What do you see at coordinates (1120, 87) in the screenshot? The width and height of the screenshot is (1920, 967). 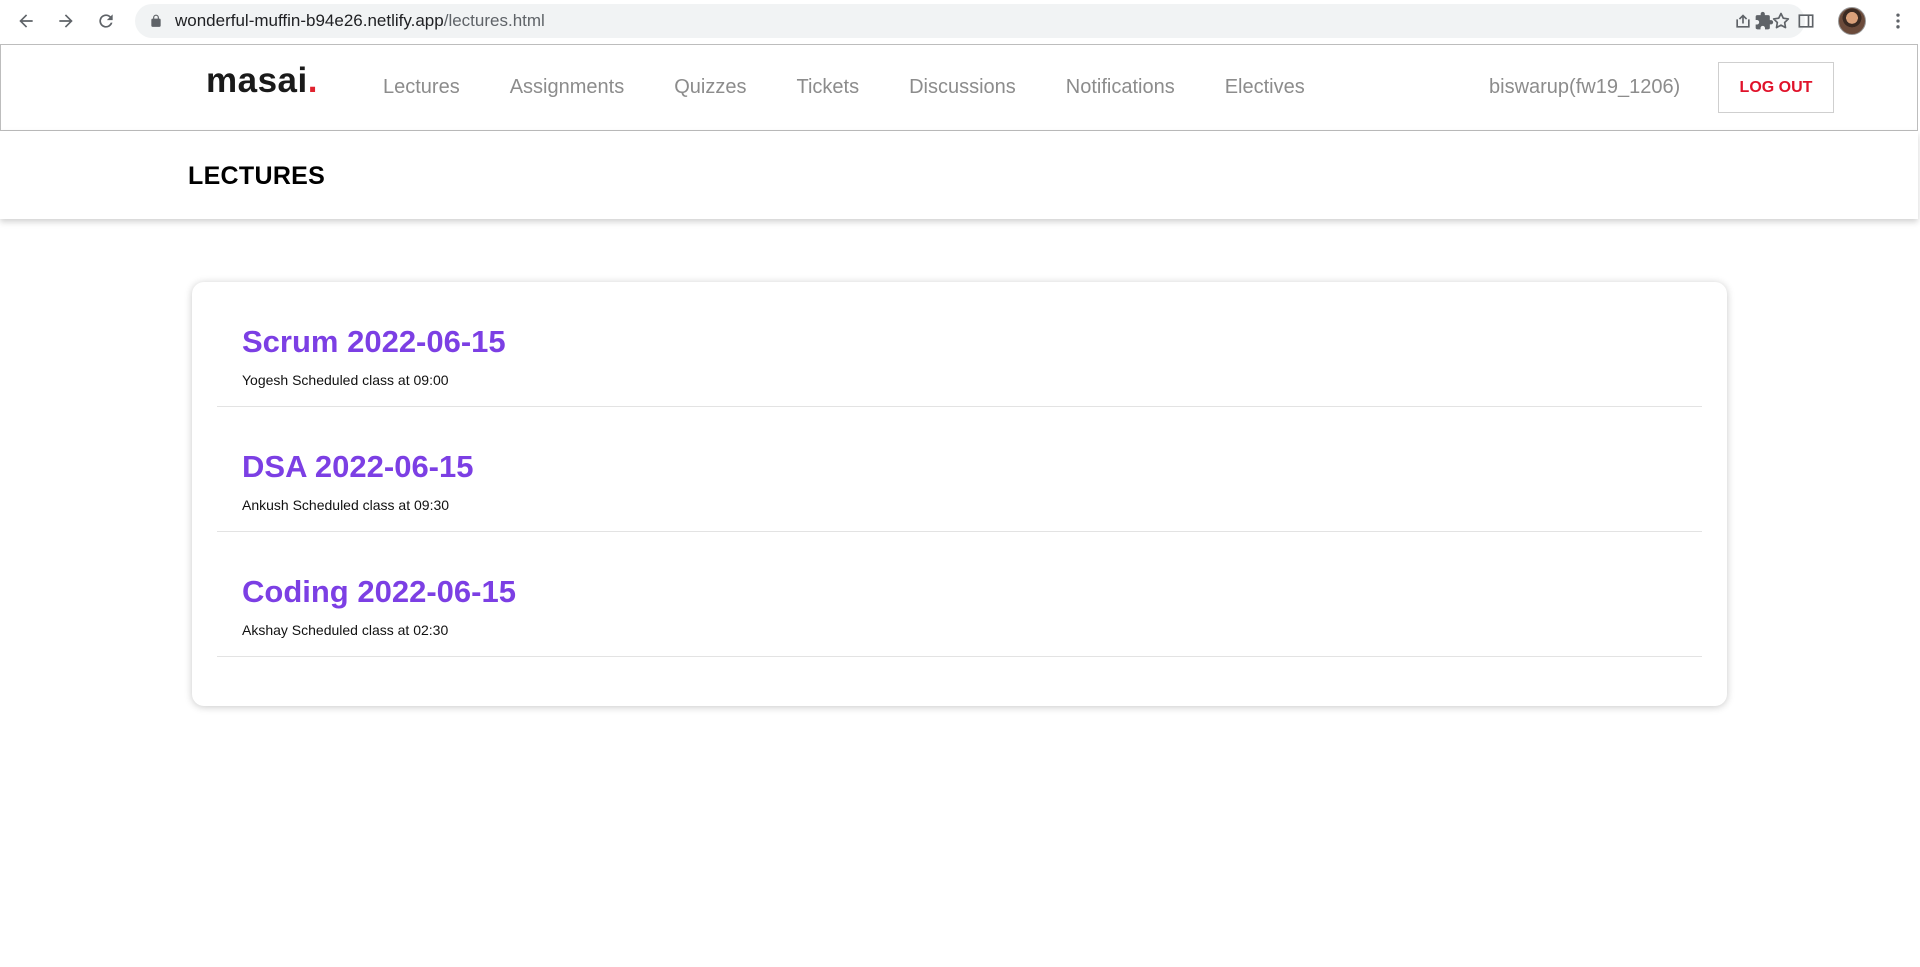 I see `nav-notifications: Notifications` at bounding box center [1120, 87].